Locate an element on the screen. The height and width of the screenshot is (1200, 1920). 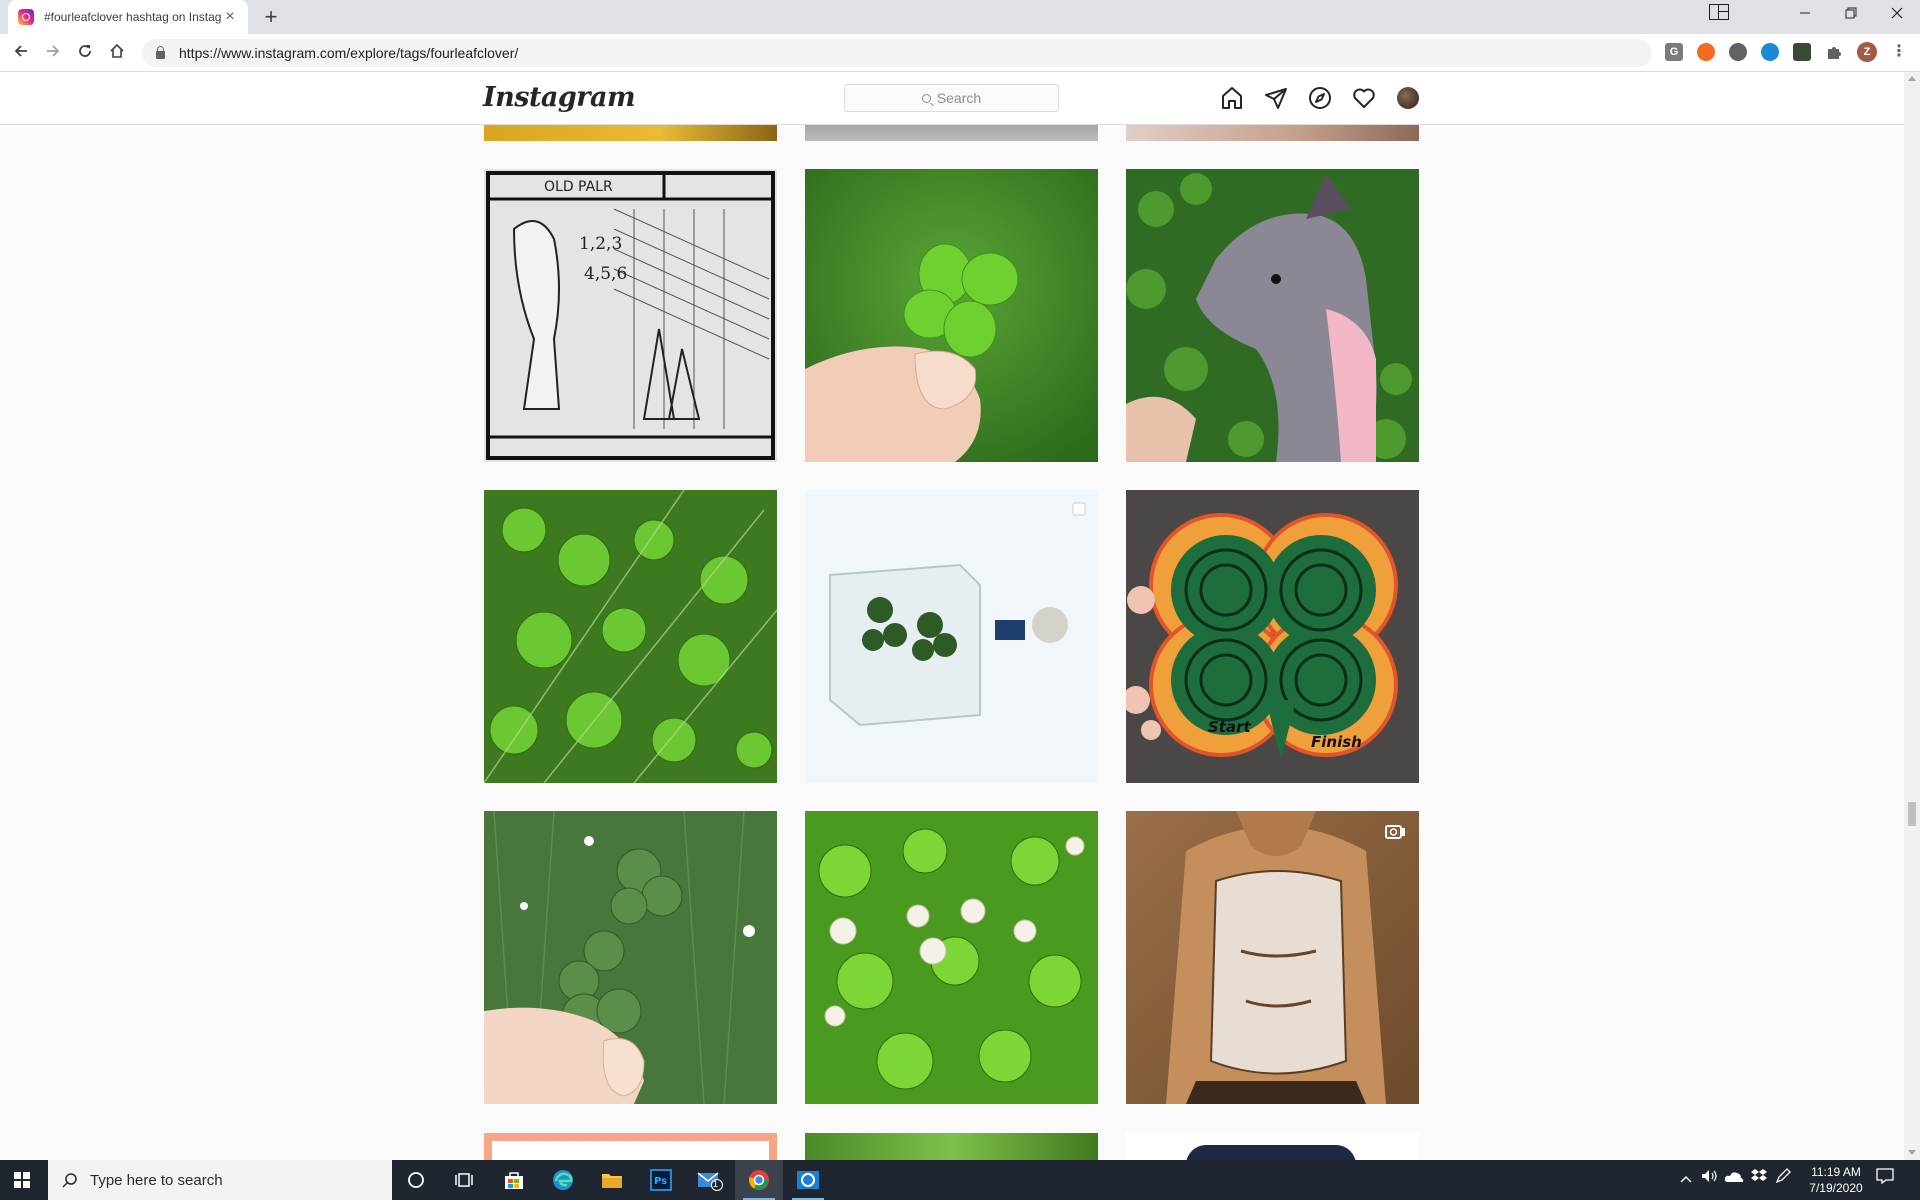
photoshop-icon: Ps is located at coordinates (661, 1180).